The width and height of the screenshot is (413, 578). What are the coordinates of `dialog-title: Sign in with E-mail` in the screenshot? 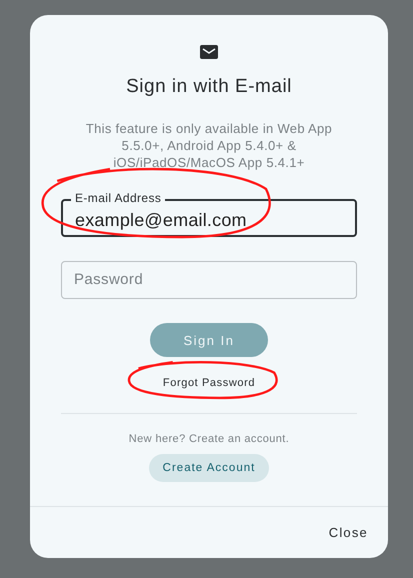 It's located at (209, 87).